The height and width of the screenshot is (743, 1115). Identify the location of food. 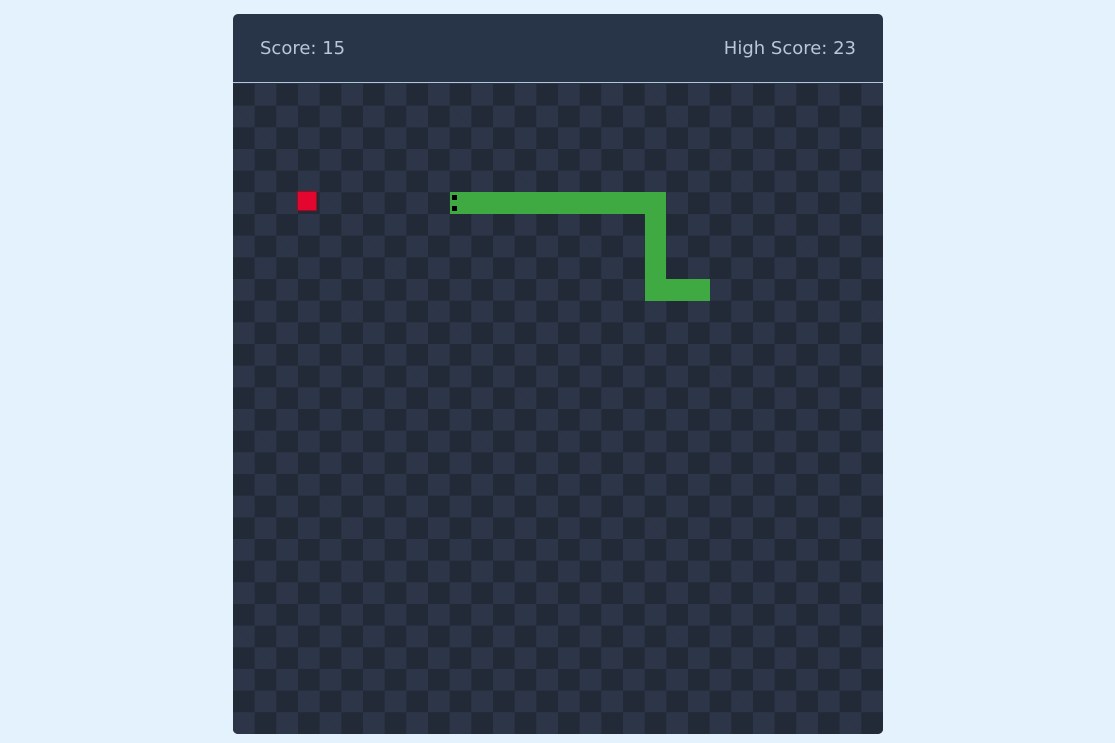
(307, 201).